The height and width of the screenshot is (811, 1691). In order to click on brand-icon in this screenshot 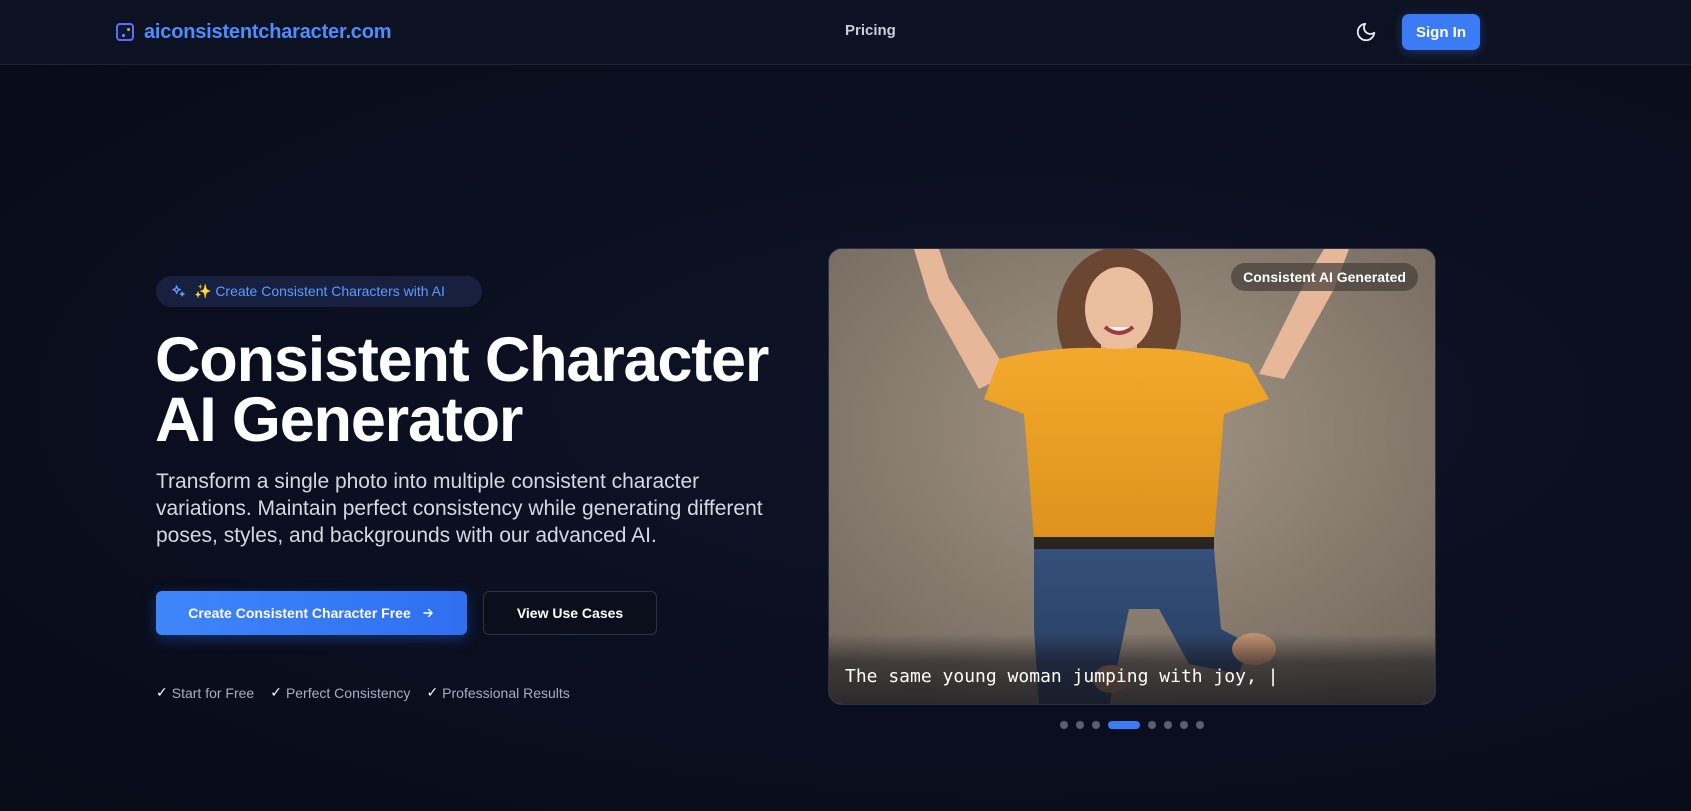, I will do `click(125, 32)`.